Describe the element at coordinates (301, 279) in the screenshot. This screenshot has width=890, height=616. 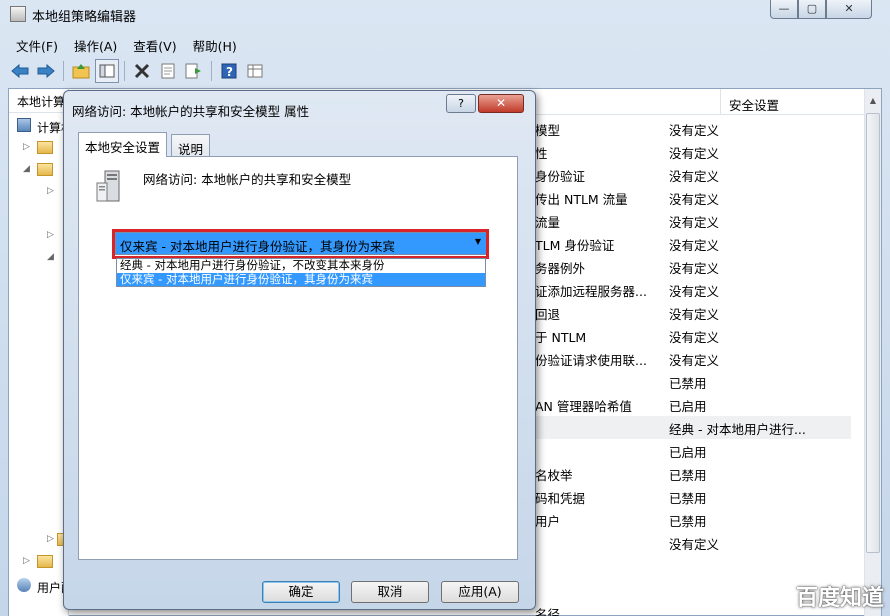
I see `option-guest-only: 仅来宾 - 对本地用户进行身份验证，其身份为来宾` at that location.